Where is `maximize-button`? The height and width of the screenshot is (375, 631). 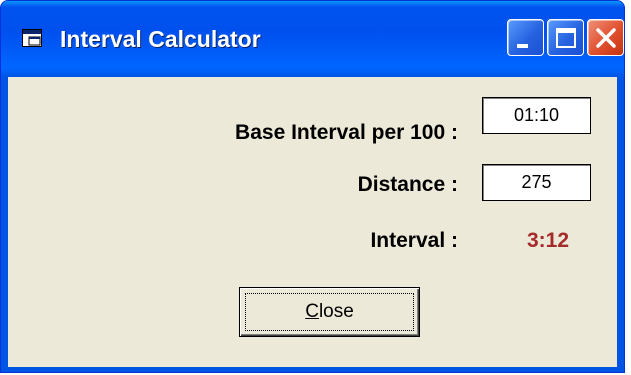 maximize-button is located at coordinates (565, 37).